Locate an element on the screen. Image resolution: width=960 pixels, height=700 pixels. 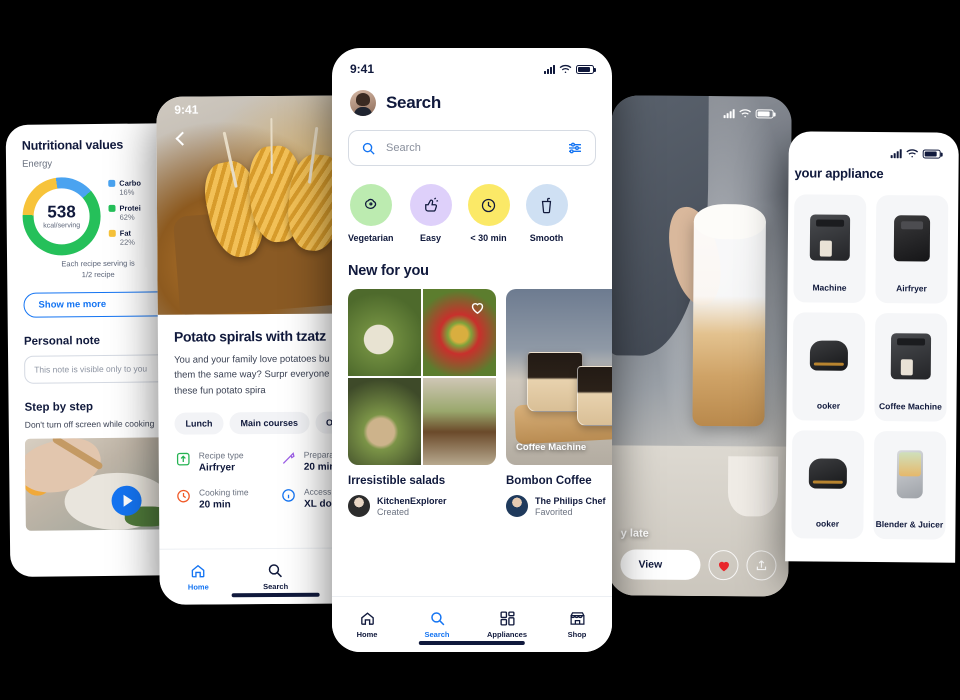
legend-row: Protei 62% is located at coordinates (124, 212).